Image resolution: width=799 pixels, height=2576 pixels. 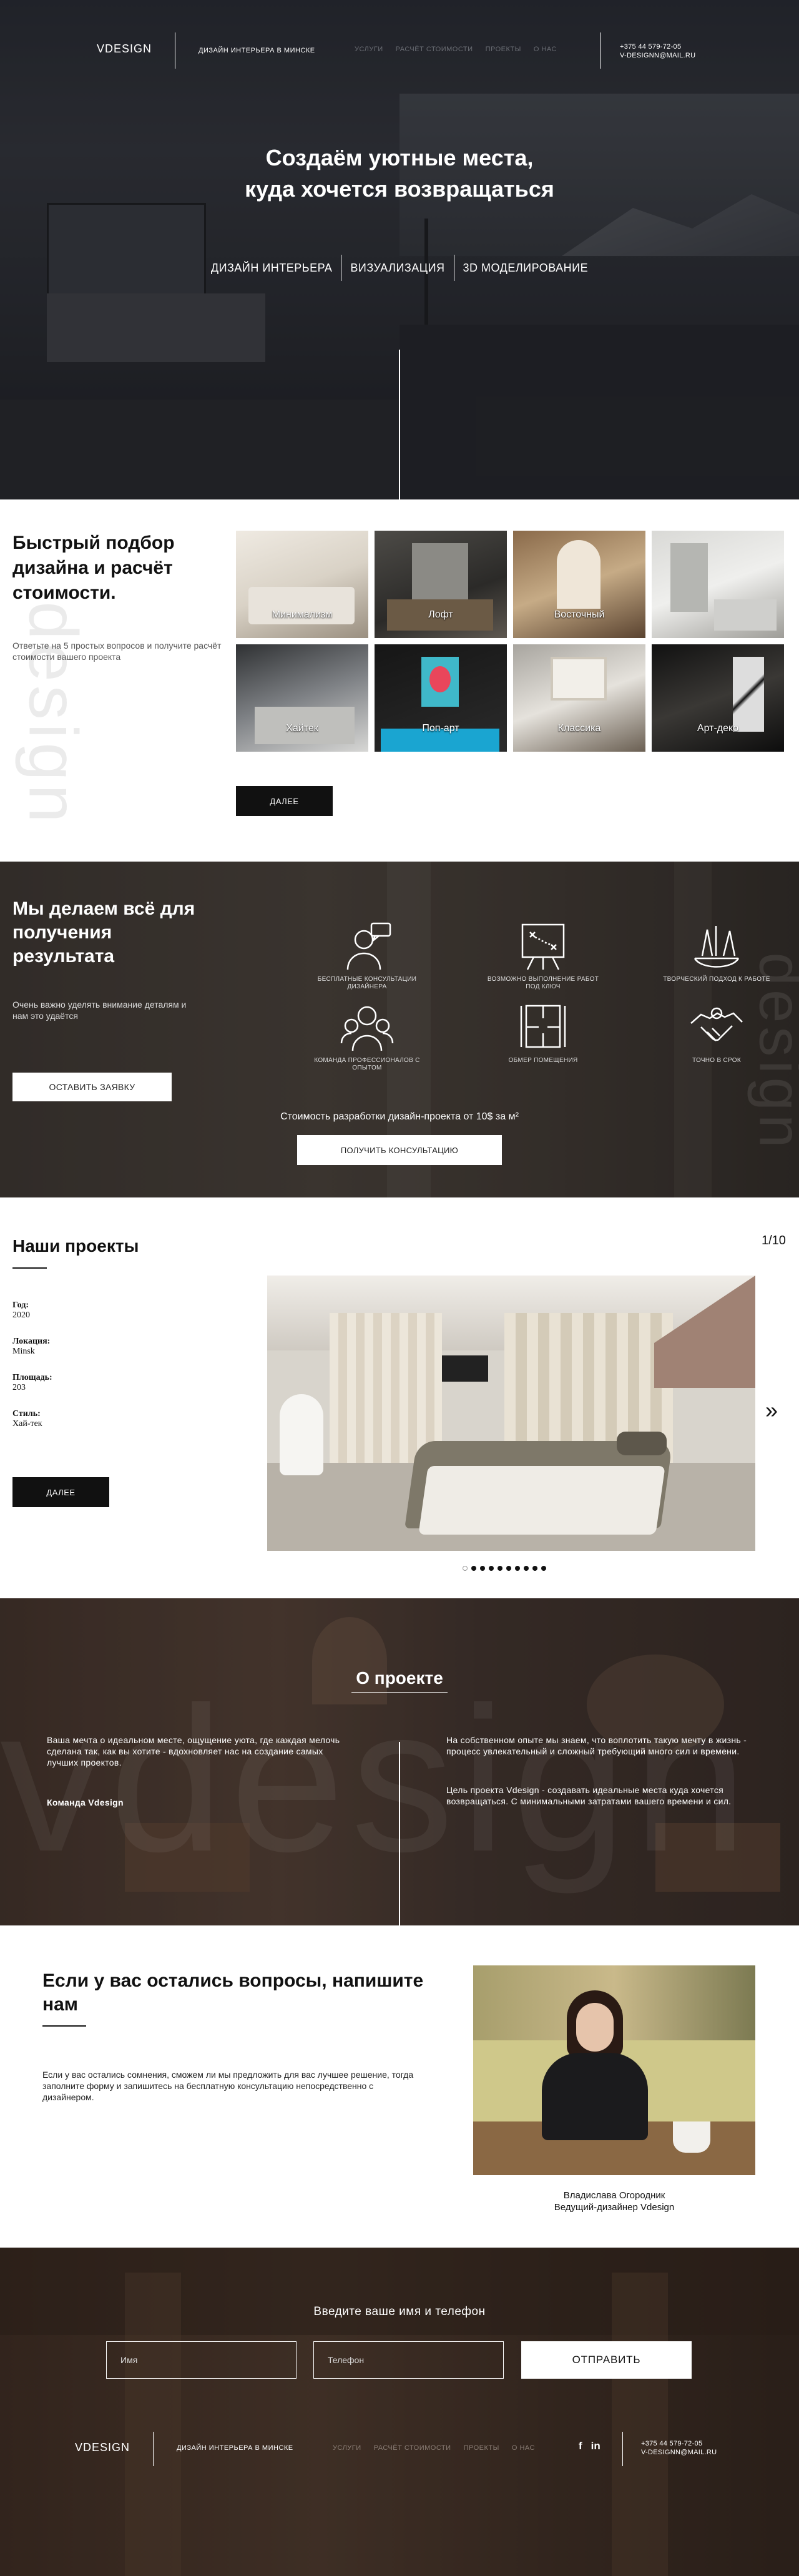 I want to click on get-consultation-button: ПОЛУЧИТЬ КОНСУЛЬТАЦИЮ, so click(x=399, y=1150).